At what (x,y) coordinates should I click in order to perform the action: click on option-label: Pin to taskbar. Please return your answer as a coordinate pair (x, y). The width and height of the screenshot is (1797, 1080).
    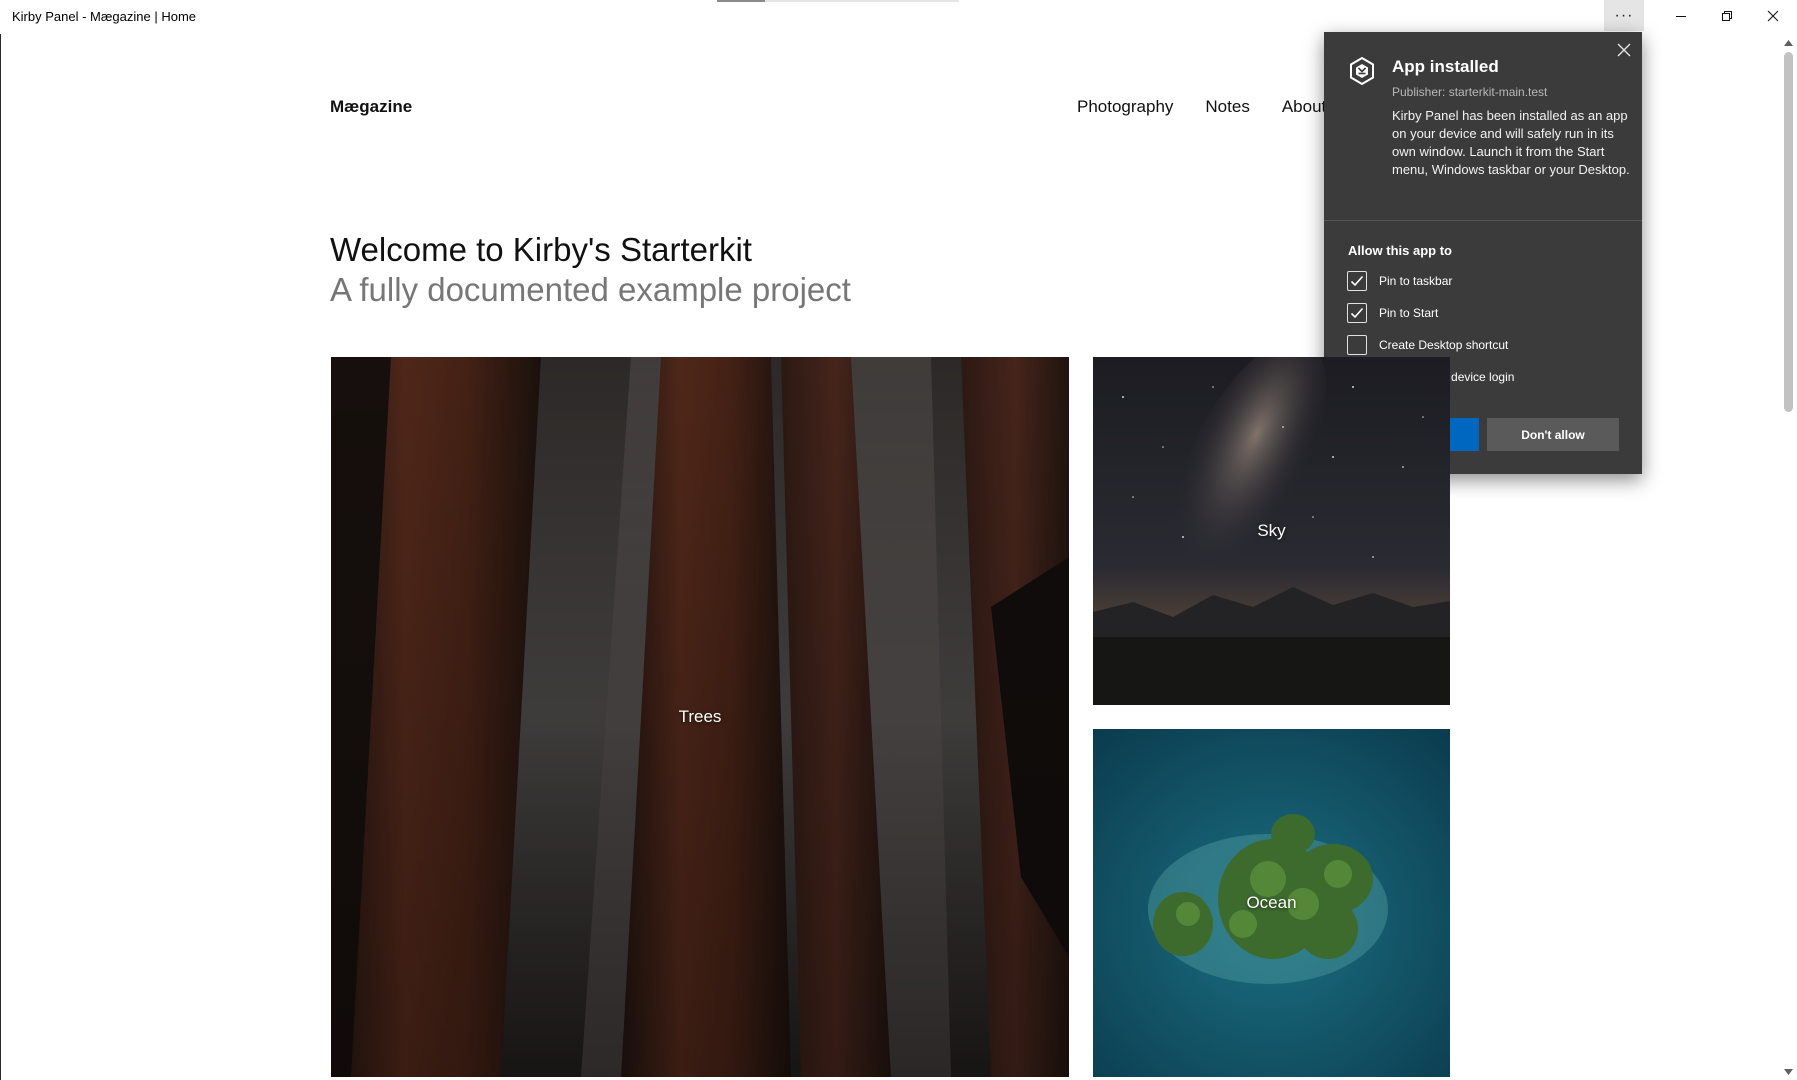
    Looking at the image, I should click on (1416, 281).